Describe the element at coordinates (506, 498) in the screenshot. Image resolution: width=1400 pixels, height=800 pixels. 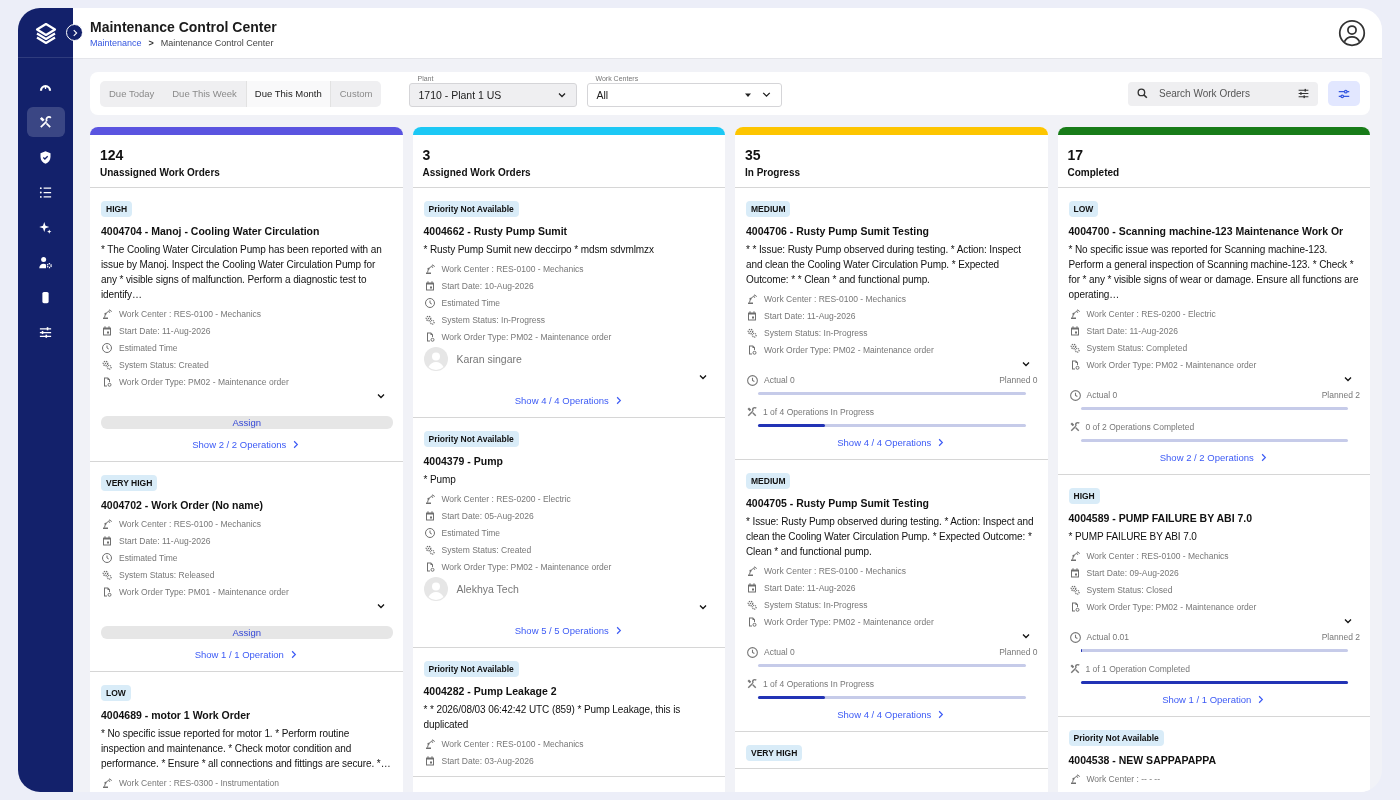
I see `work-center-text: Work Center : RES-0200 - Electric` at that location.